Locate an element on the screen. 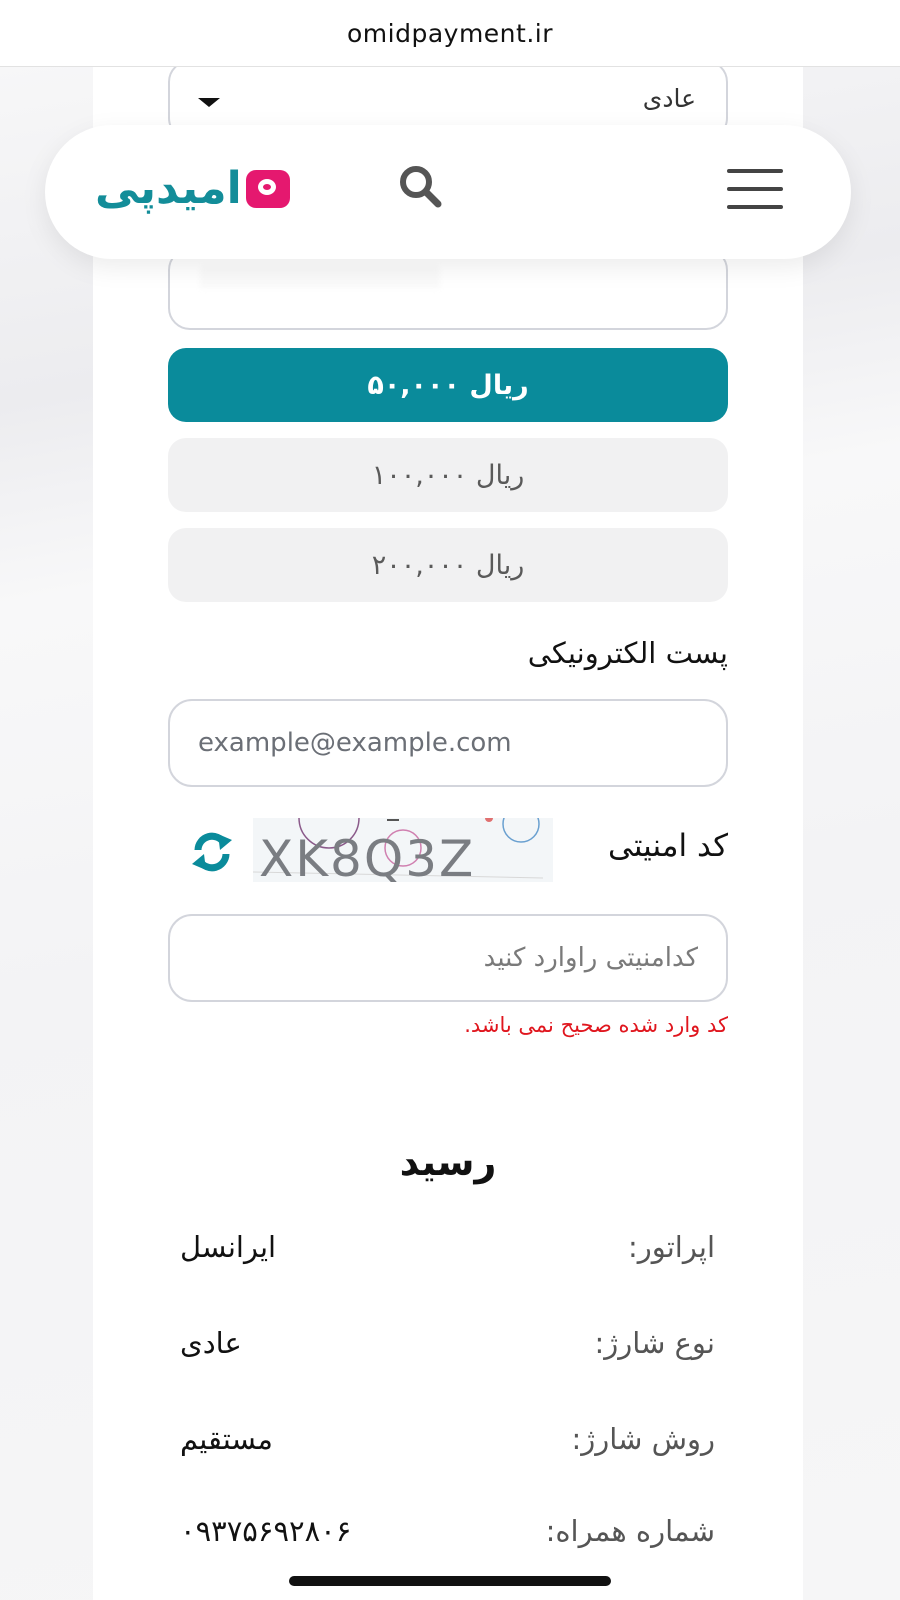 The height and width of the screenshot is (1600, 900). captcha-error-message: کد وارد شده صحیح نمی باشد. is located at coordinates (596, 1025).